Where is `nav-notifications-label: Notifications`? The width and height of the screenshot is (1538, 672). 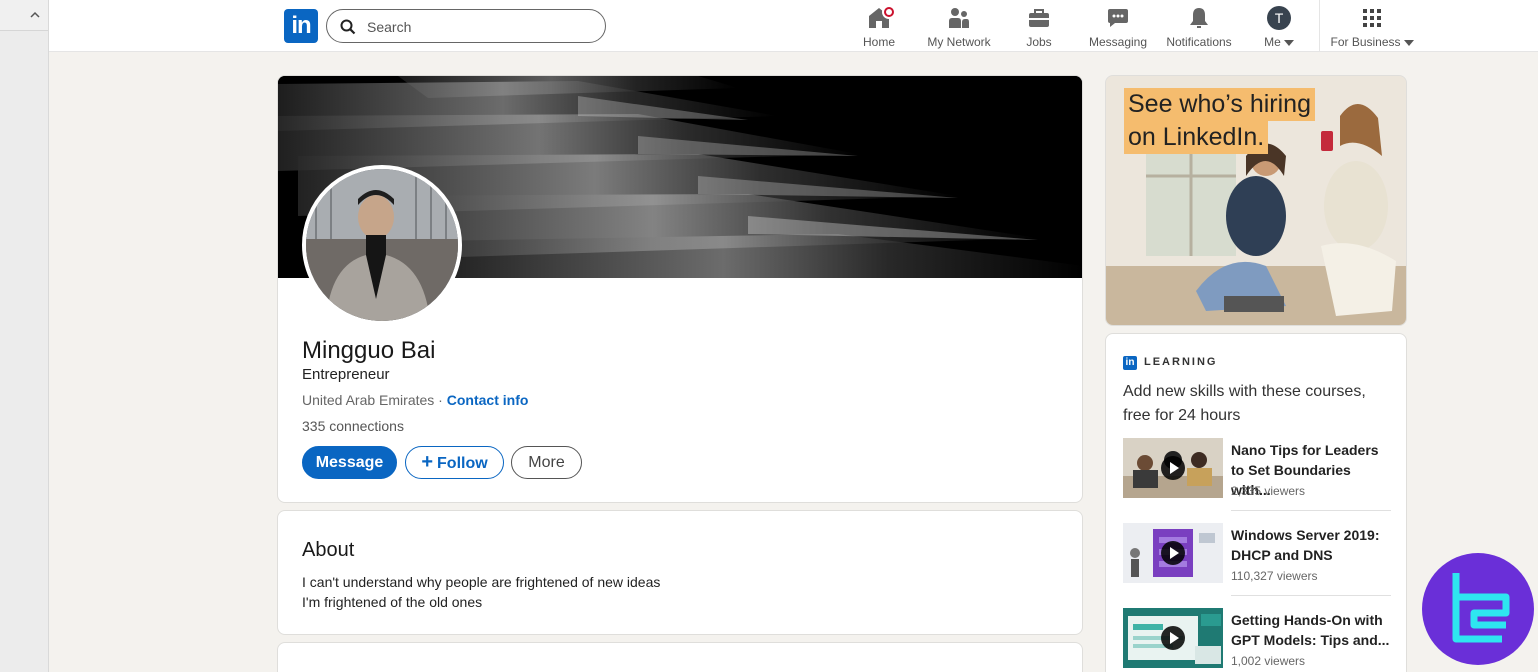
nav-notifications-label: Notifications is located at coordinates (1199, 42).